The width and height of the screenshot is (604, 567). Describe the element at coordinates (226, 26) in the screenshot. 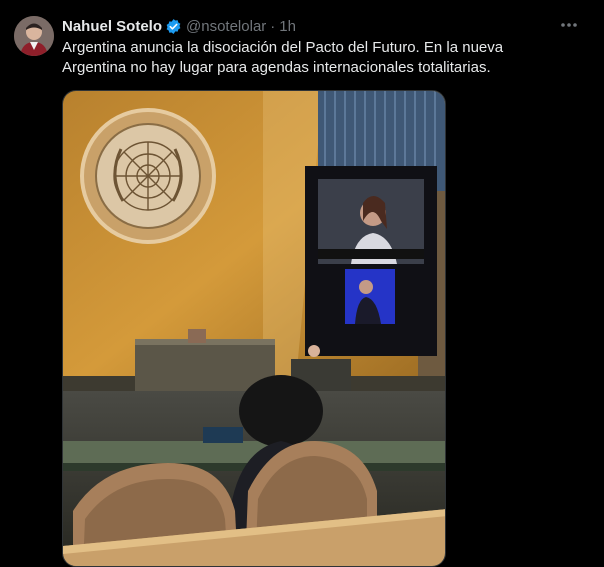

I see `user-handle: @nsotelolar` at that location.